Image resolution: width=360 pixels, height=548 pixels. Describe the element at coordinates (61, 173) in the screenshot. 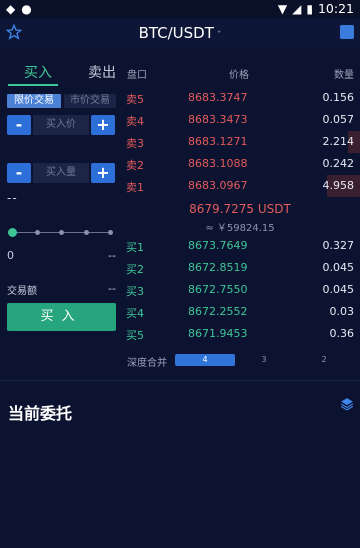

I see `amount-input: 买入量` at that location.